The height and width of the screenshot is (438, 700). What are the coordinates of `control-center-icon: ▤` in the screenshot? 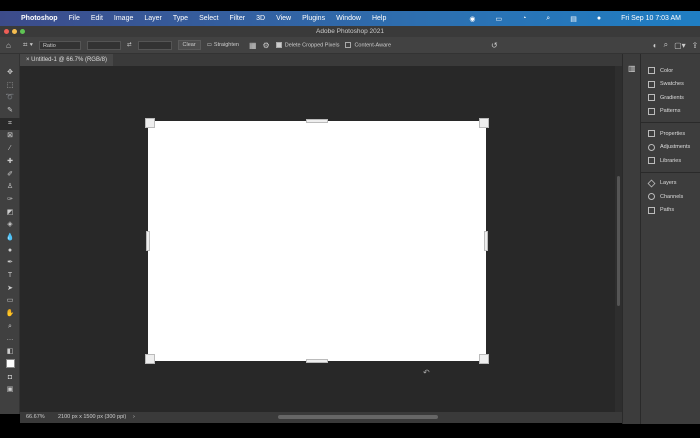 It's located at (573, 19).